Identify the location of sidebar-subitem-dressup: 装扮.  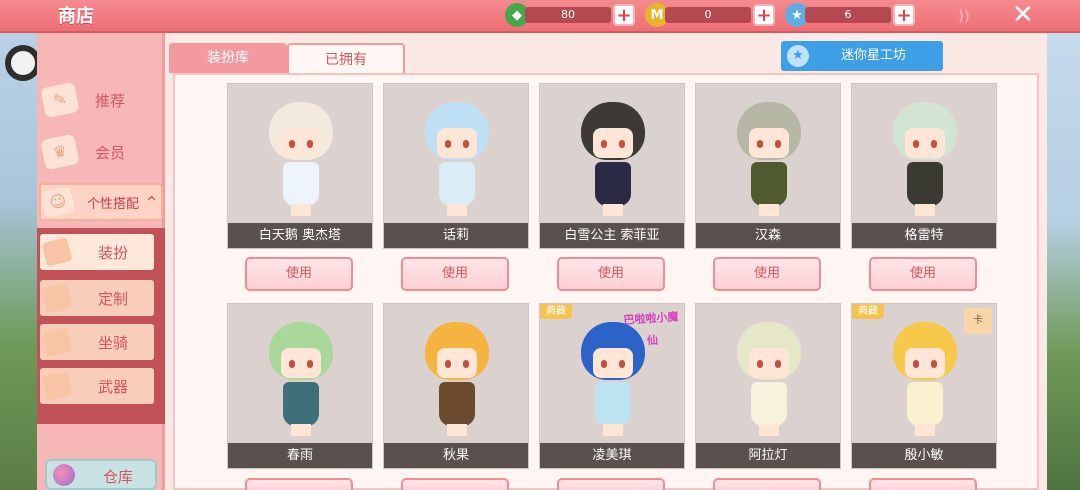
(97, 252).